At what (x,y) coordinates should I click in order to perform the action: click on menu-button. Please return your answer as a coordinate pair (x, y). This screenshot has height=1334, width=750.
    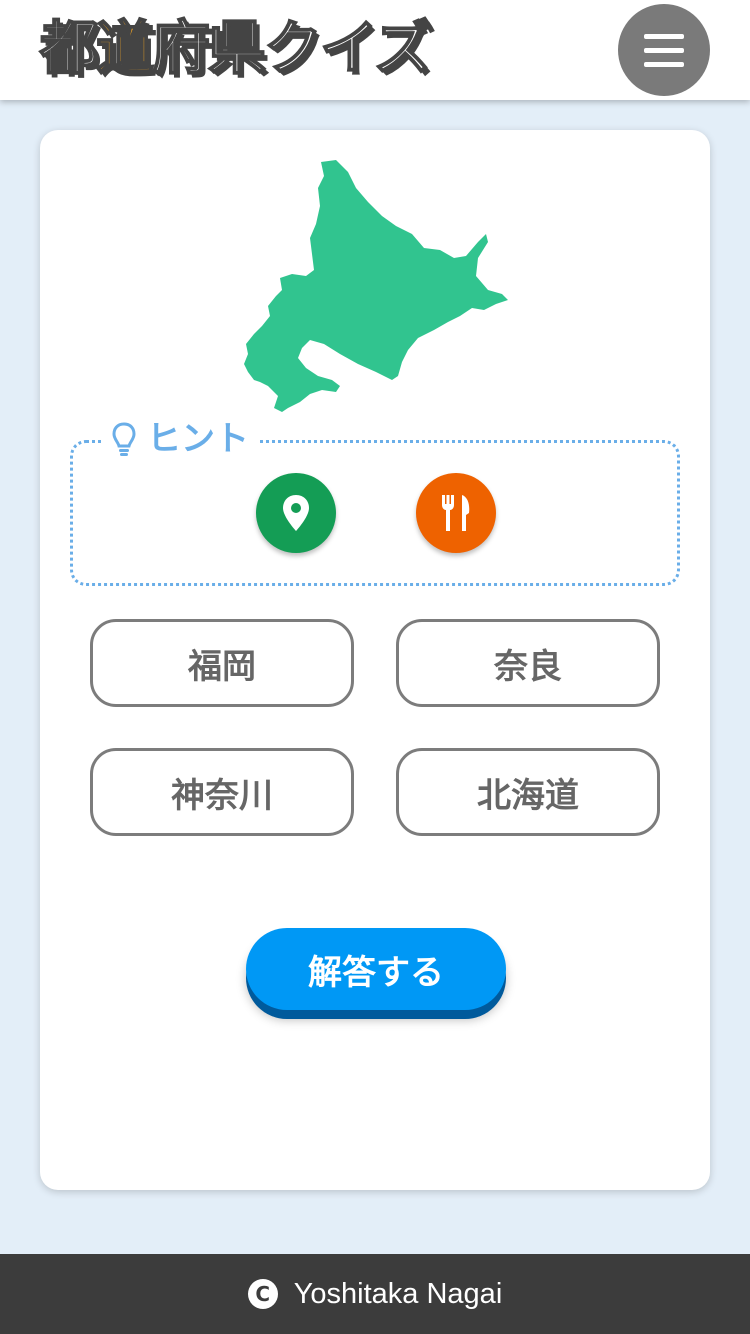
    Looking at the image, I should click on (664, 50).